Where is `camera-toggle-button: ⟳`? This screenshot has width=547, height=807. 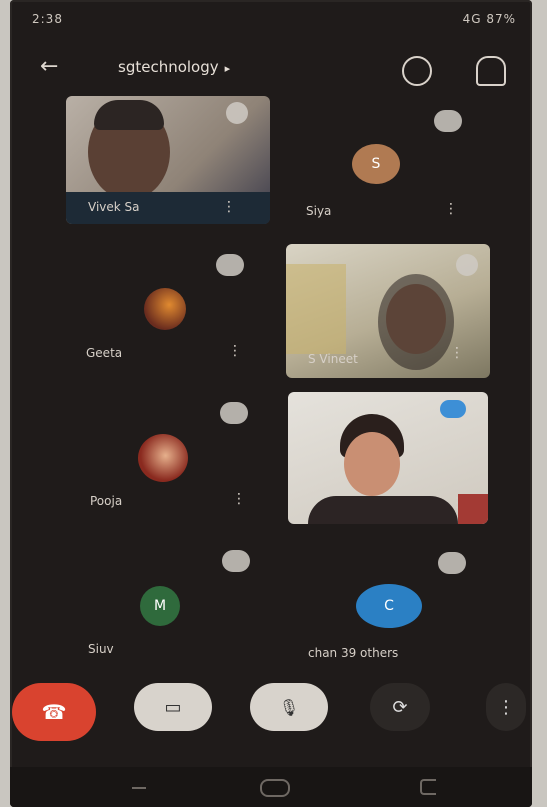 camera-toggle-button: ⟳ is located at coordinates (400, 707).